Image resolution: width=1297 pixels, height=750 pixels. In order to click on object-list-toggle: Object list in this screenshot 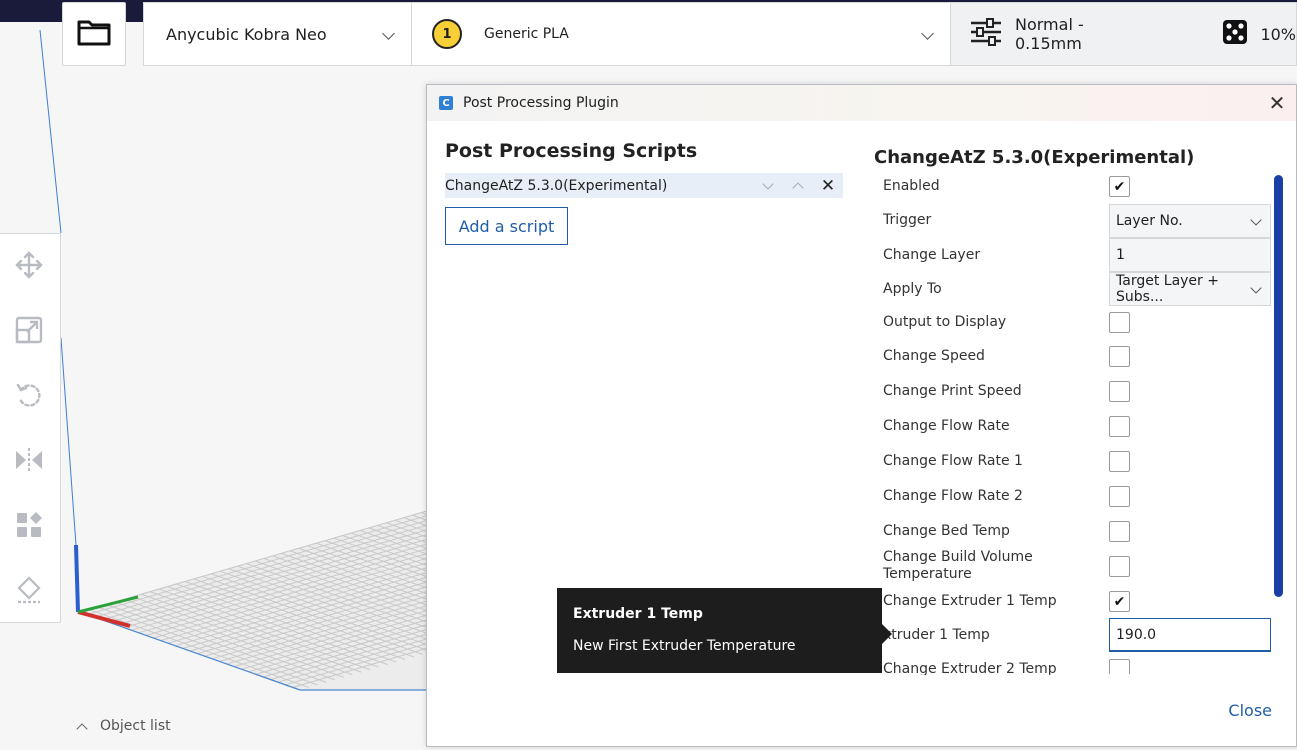, I will do `click(123, 726)`.